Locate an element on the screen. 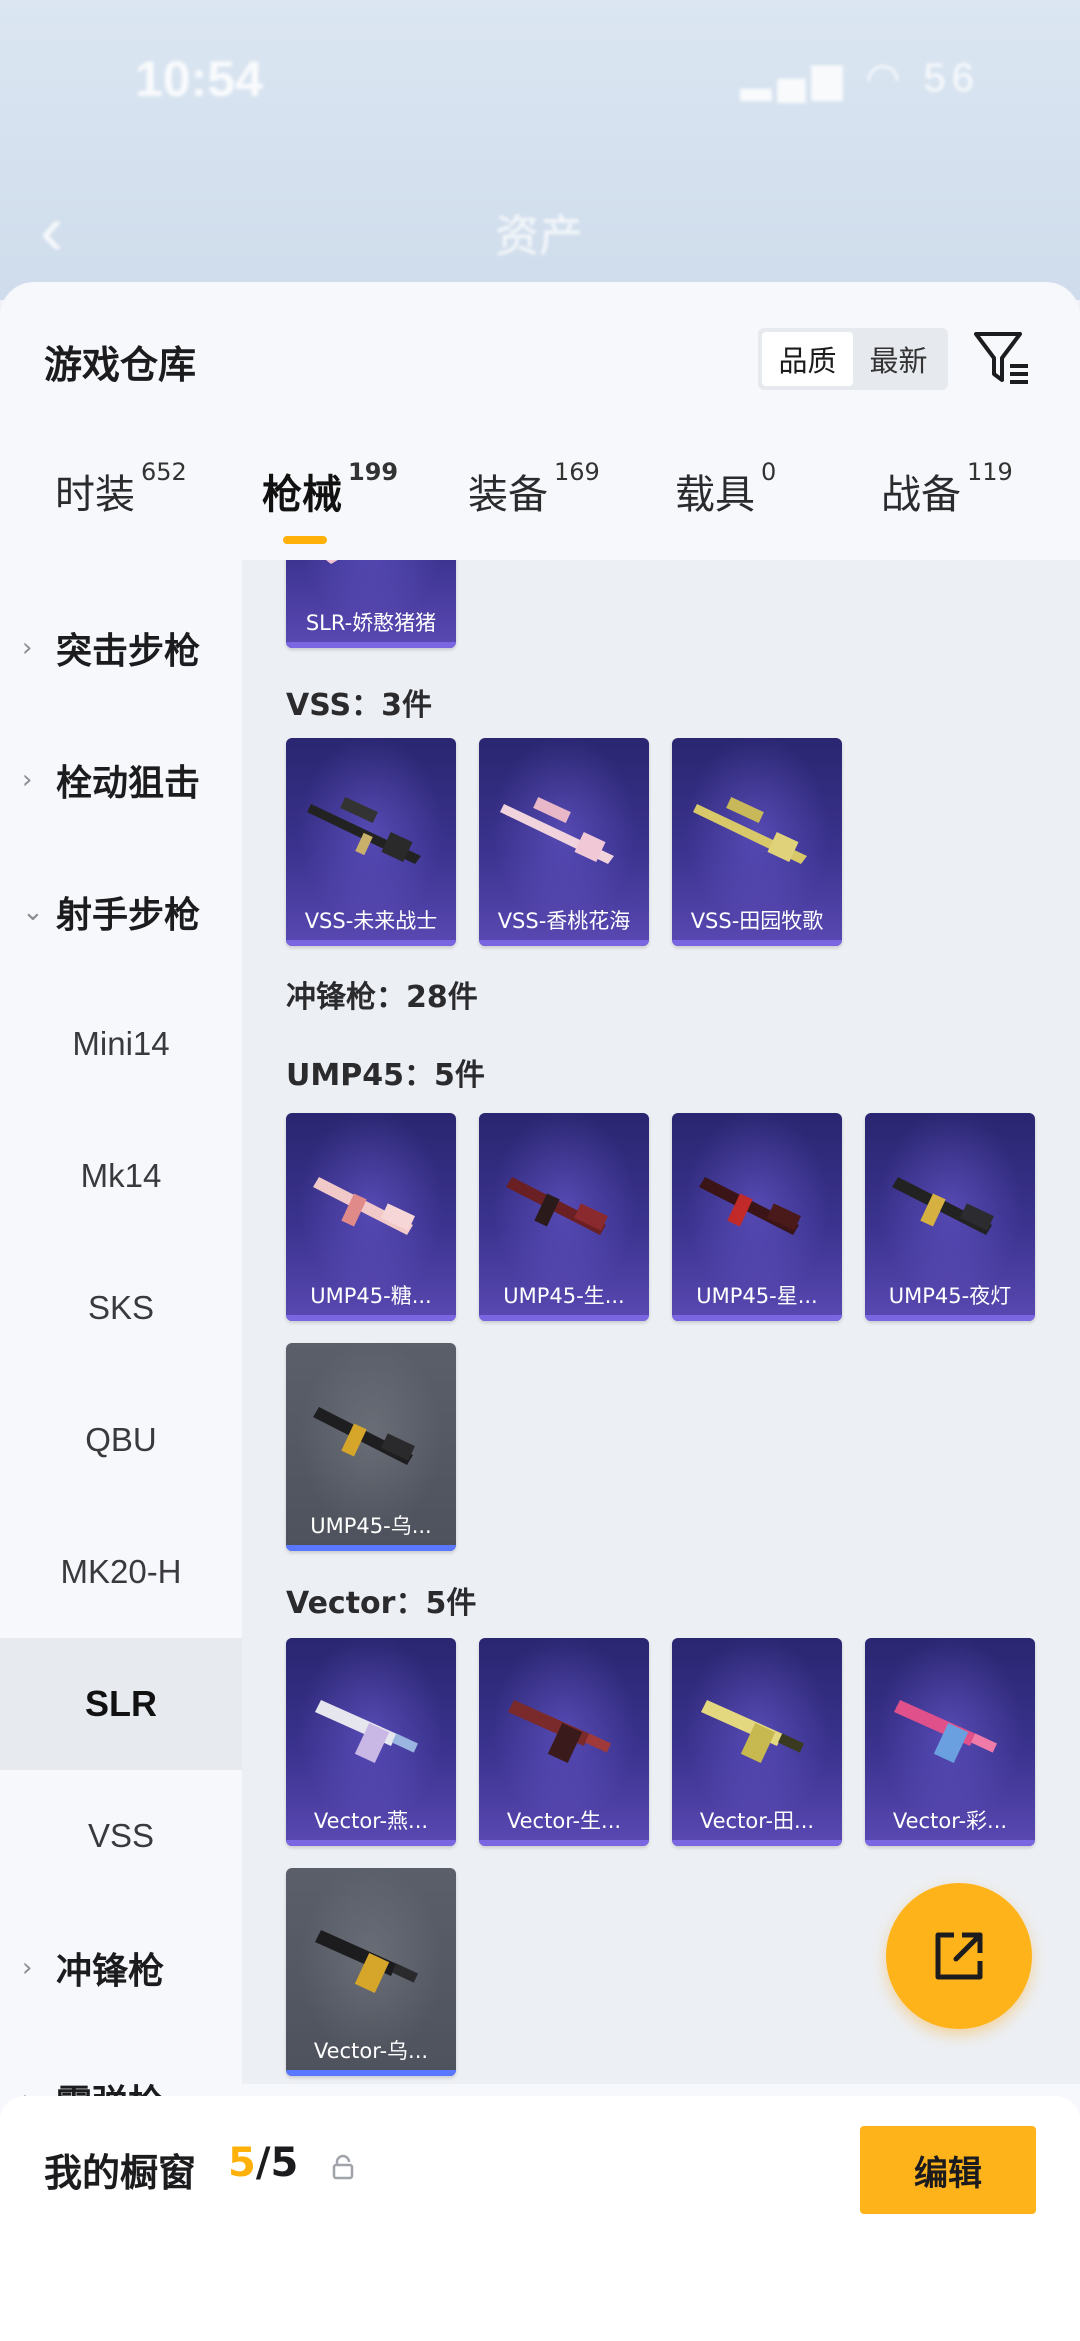 The image size is (1080, 2341). item-card: SLR-娇憨猪猪 is located at coordinates (371, 604).